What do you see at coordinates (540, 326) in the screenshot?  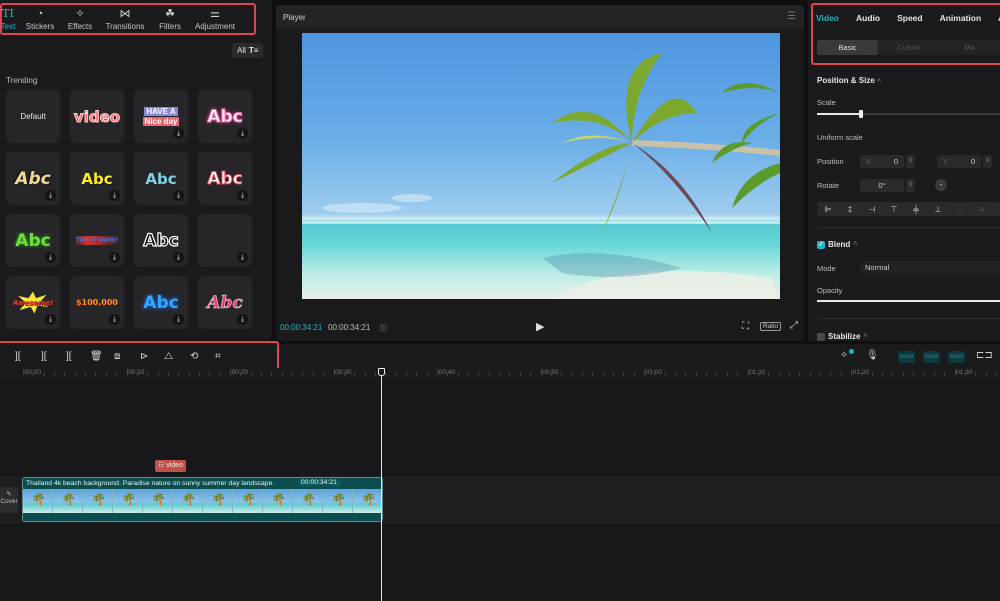 I see `play-button: ▶` at bounding box center [540, 326].